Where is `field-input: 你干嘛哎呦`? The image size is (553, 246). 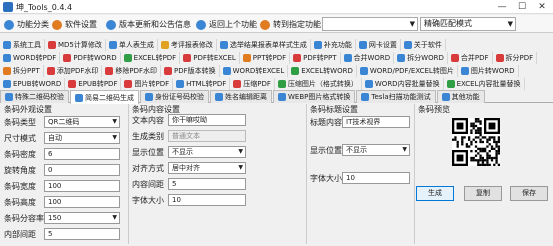 field-input: 你干嘛哎呦 is located at coordinates (207, 120).